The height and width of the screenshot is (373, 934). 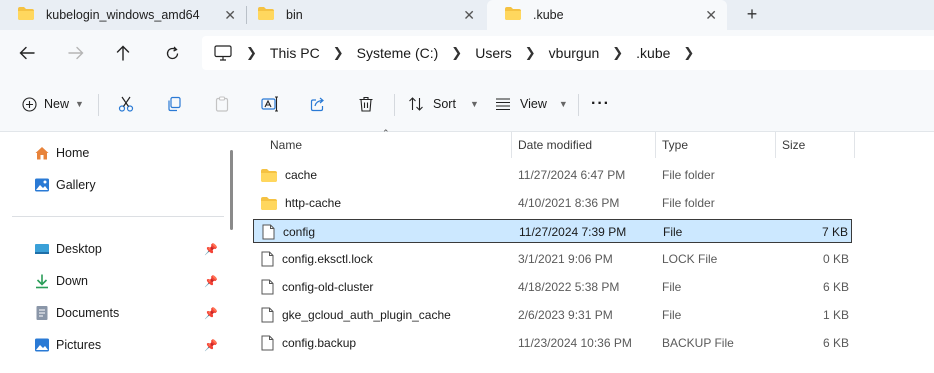 What do you see at coordinates (362, 15) in the screenshot?
I see `tab-bin: bin ✕` at bounding box center [362, 15].